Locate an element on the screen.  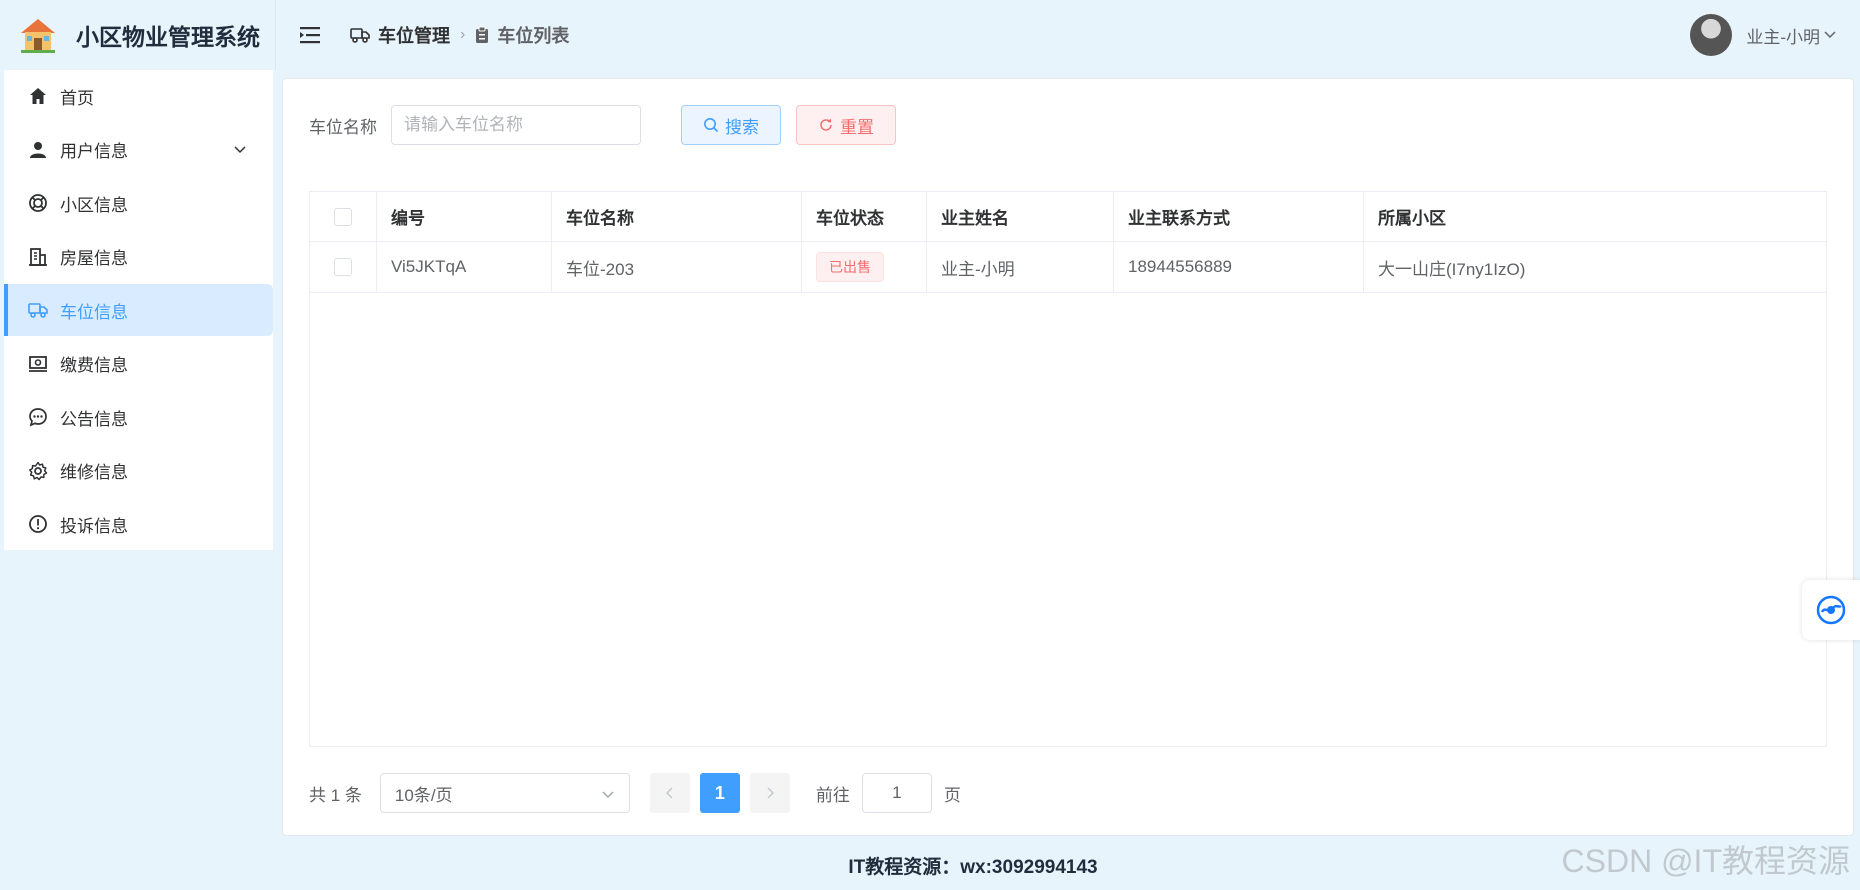
row-select-cell is located at coordinates (343, 267).